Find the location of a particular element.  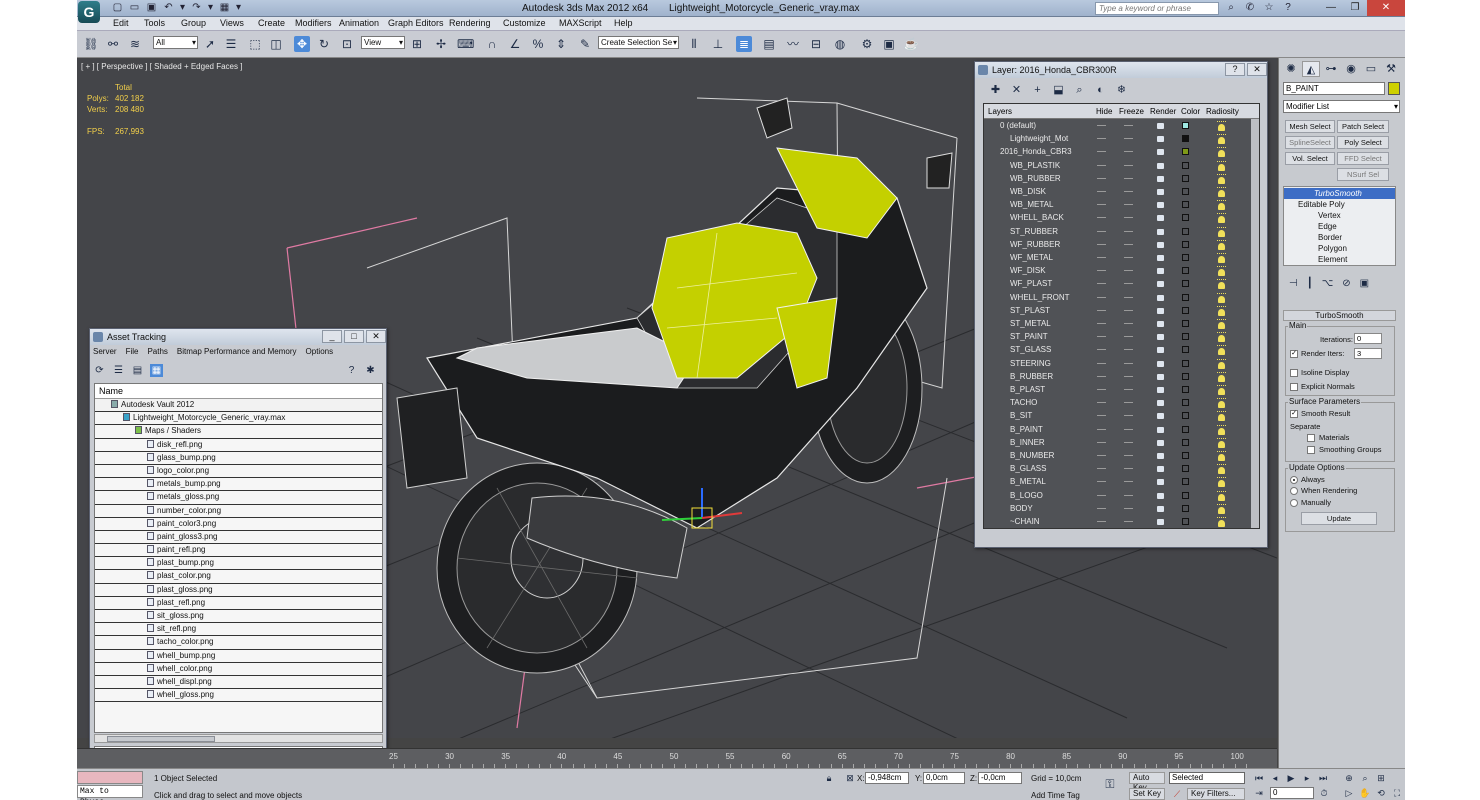

layer-row: B_GLASS is located at coordinates (1117, 469).